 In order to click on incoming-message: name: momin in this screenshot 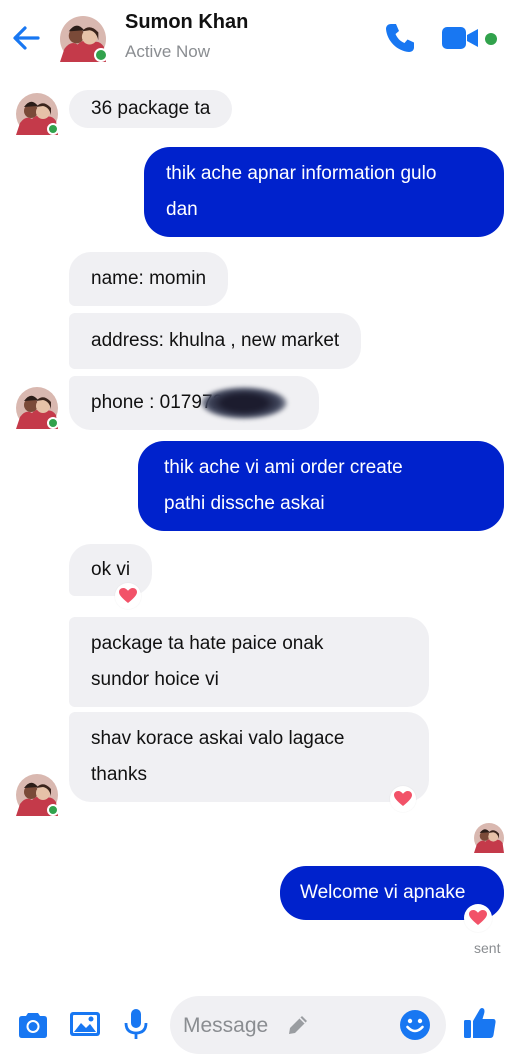, I will do `click(149, 279)`.